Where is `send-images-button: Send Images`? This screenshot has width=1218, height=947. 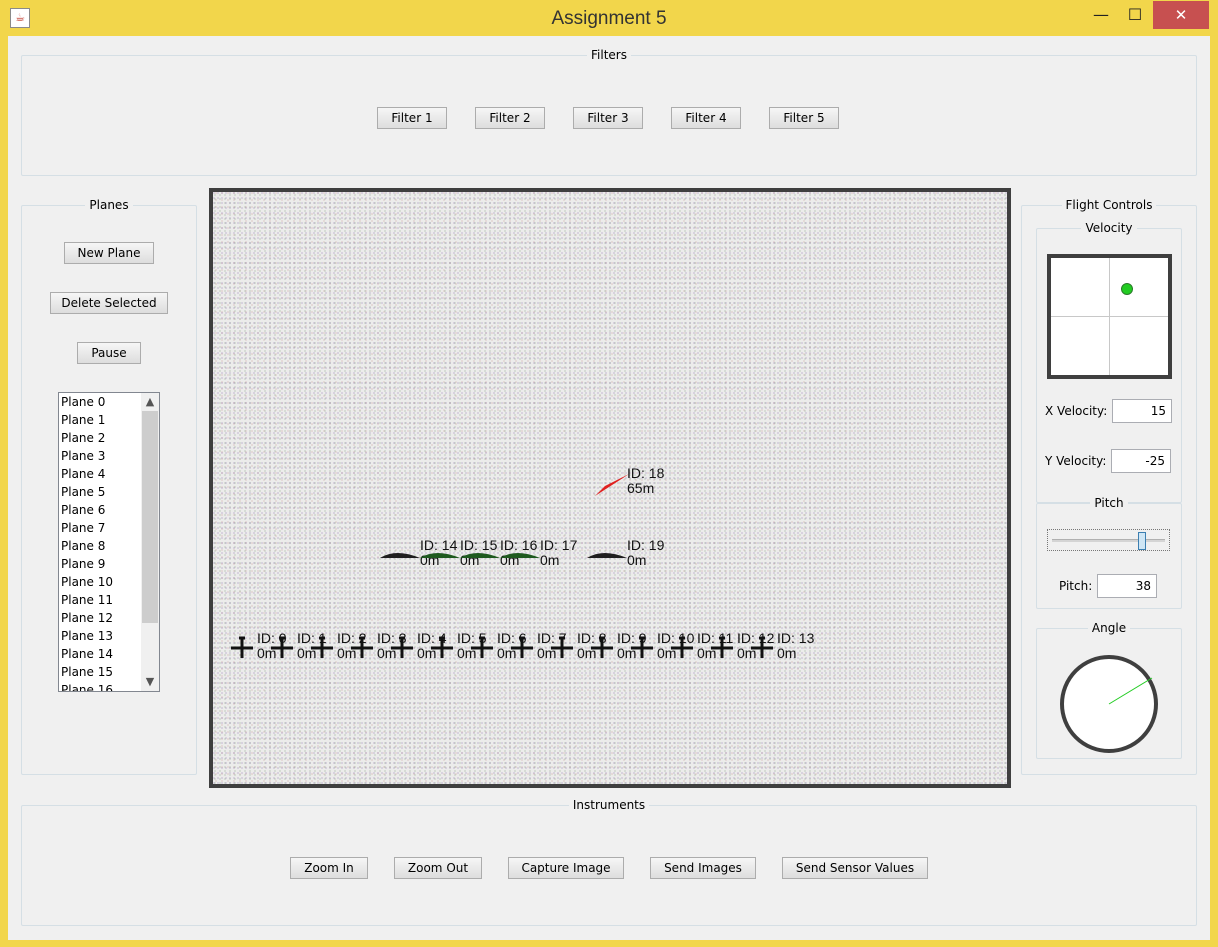 send-images-button: Send Images is located at coordinates (703, 868).